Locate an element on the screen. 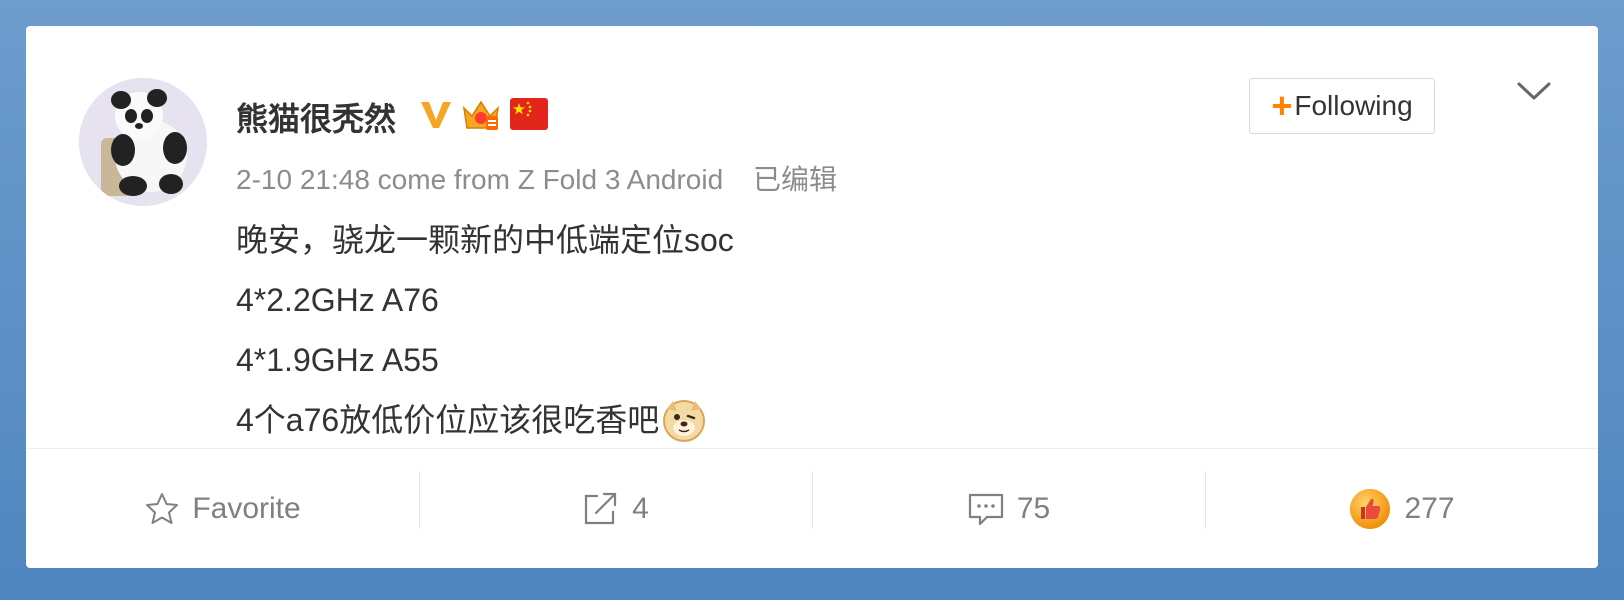 Image resolution: width=1624 pixels, height=600 pixels. panda-avatar-icon is located at coordinates (143, 142).